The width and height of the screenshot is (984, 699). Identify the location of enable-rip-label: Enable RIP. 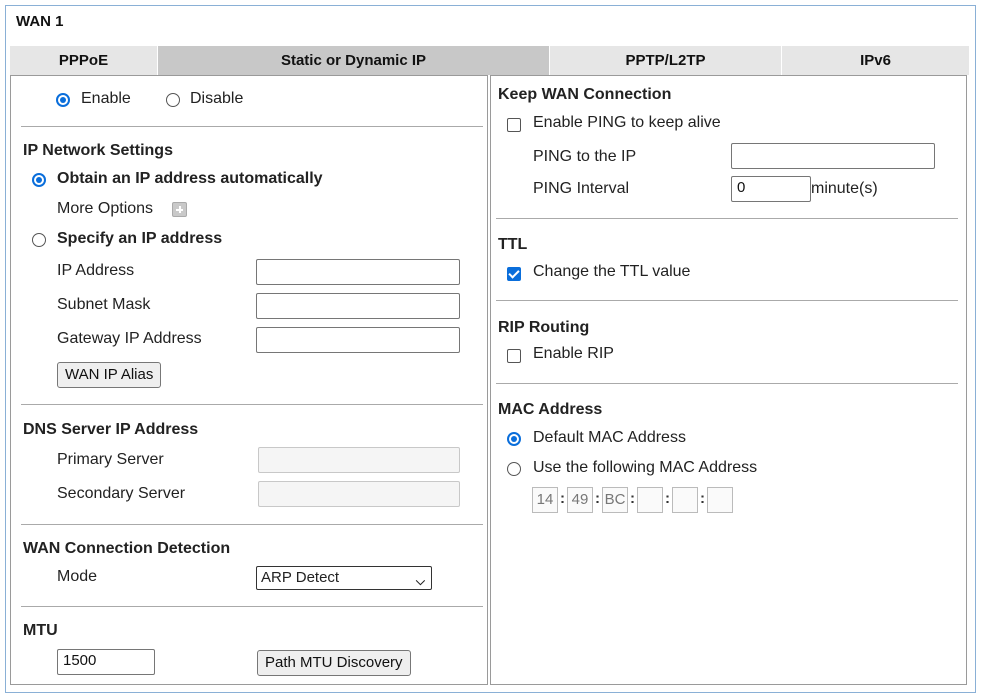
(573, 353).